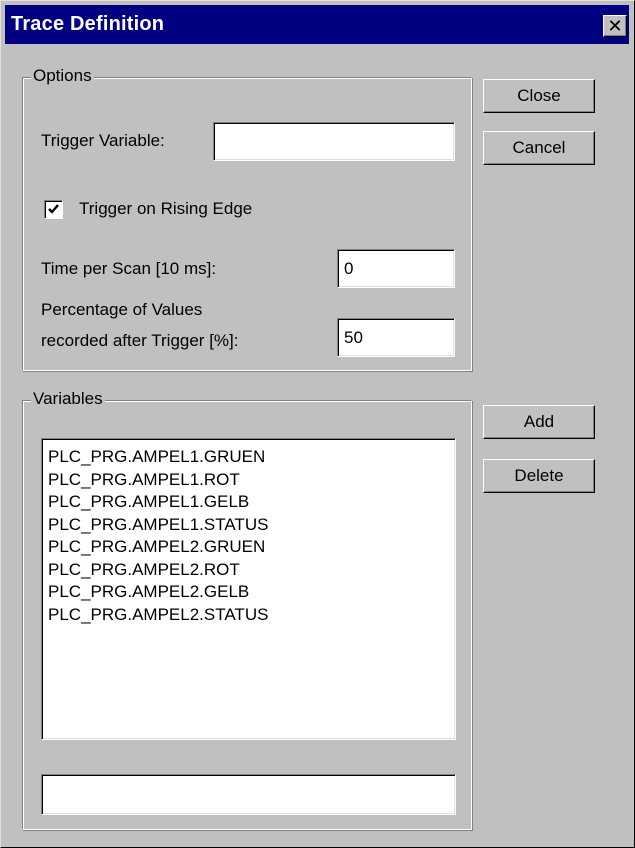  I want to click on time-per-scan-label: Time per Scan [10 ms]:, so click(129, 268).